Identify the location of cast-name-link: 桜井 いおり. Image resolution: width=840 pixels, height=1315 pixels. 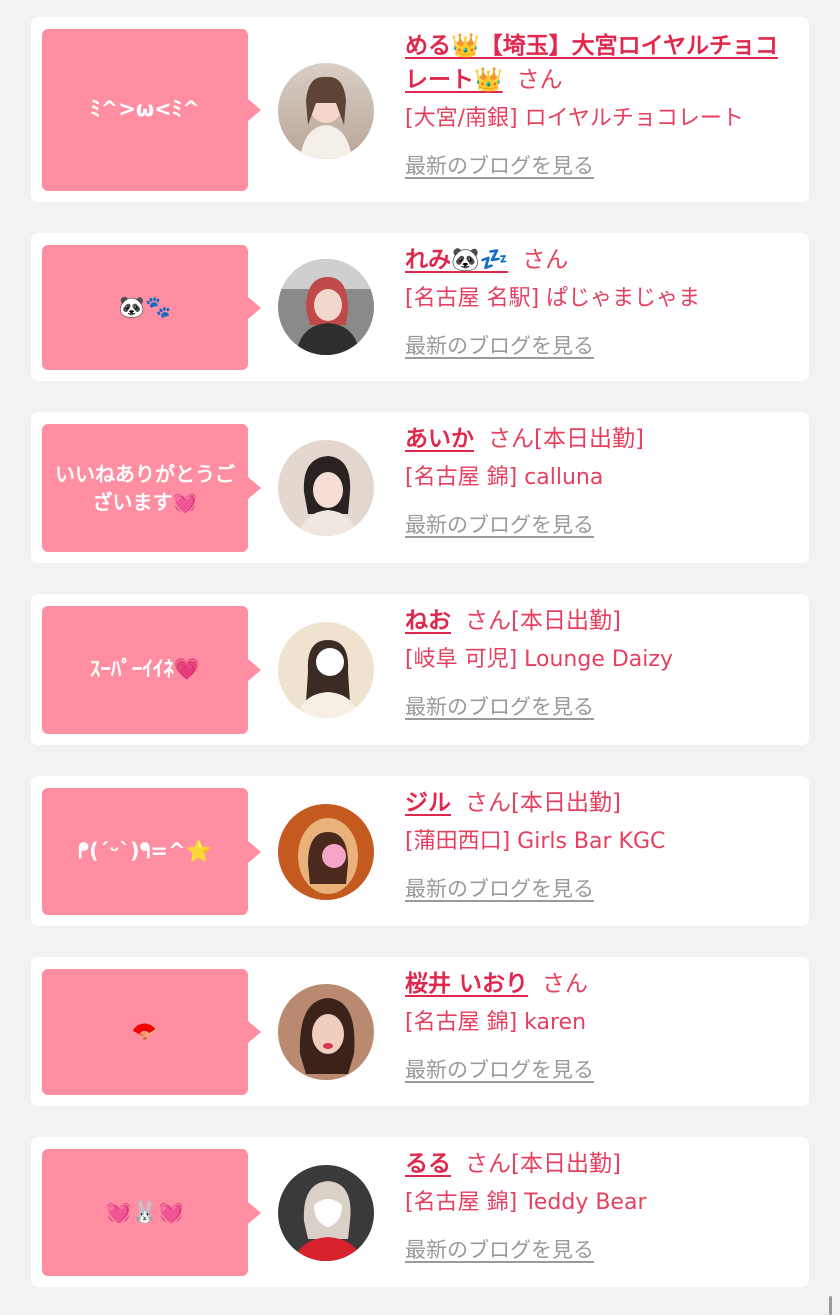
(466, 984).